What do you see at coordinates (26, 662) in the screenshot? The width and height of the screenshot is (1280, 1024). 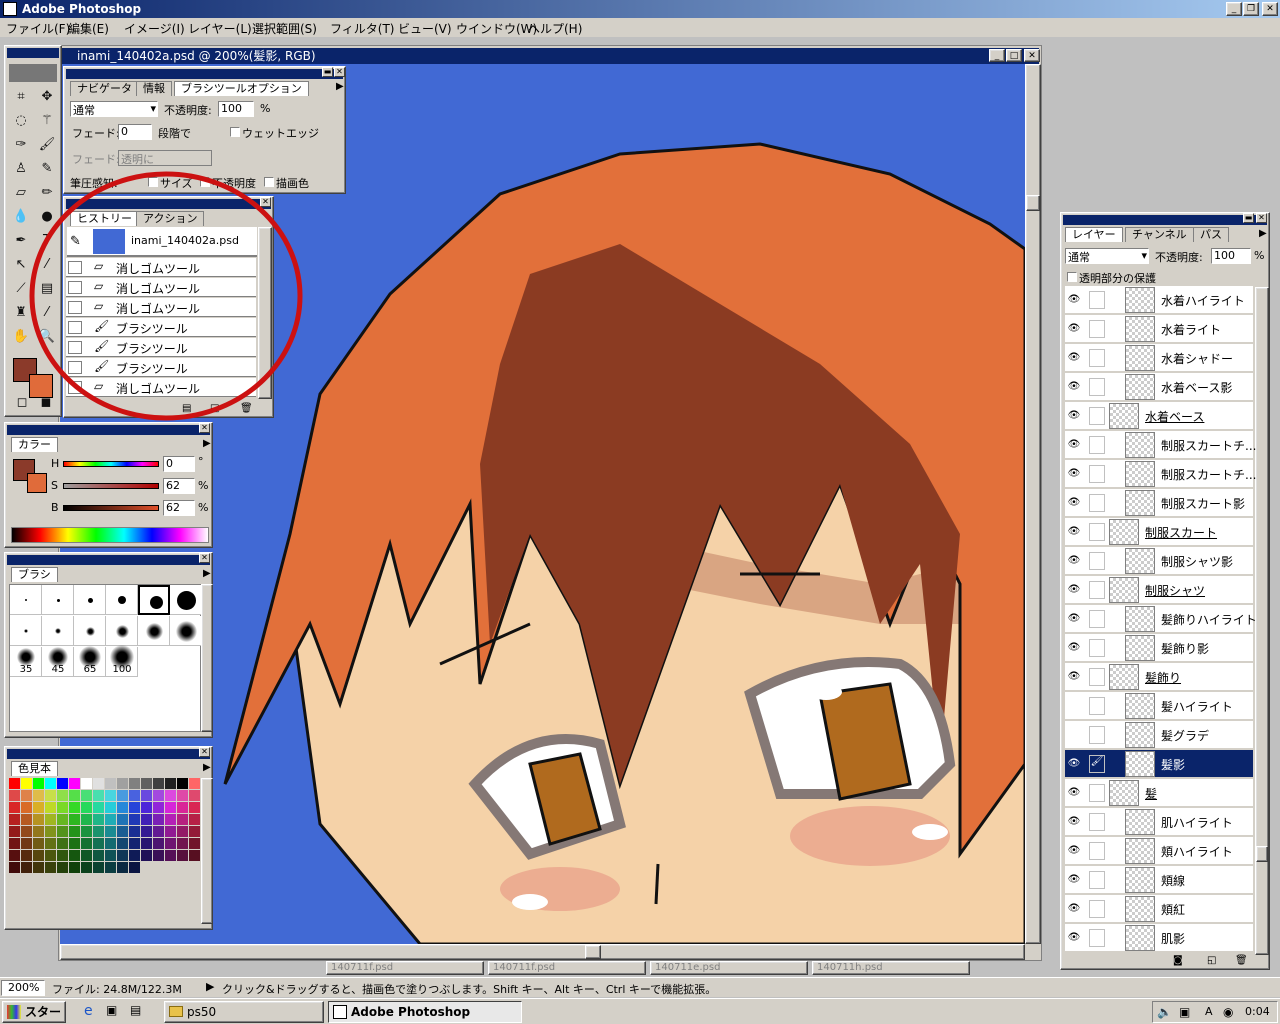 I see `brush-preset: 35` at bounding box center [26, 662].